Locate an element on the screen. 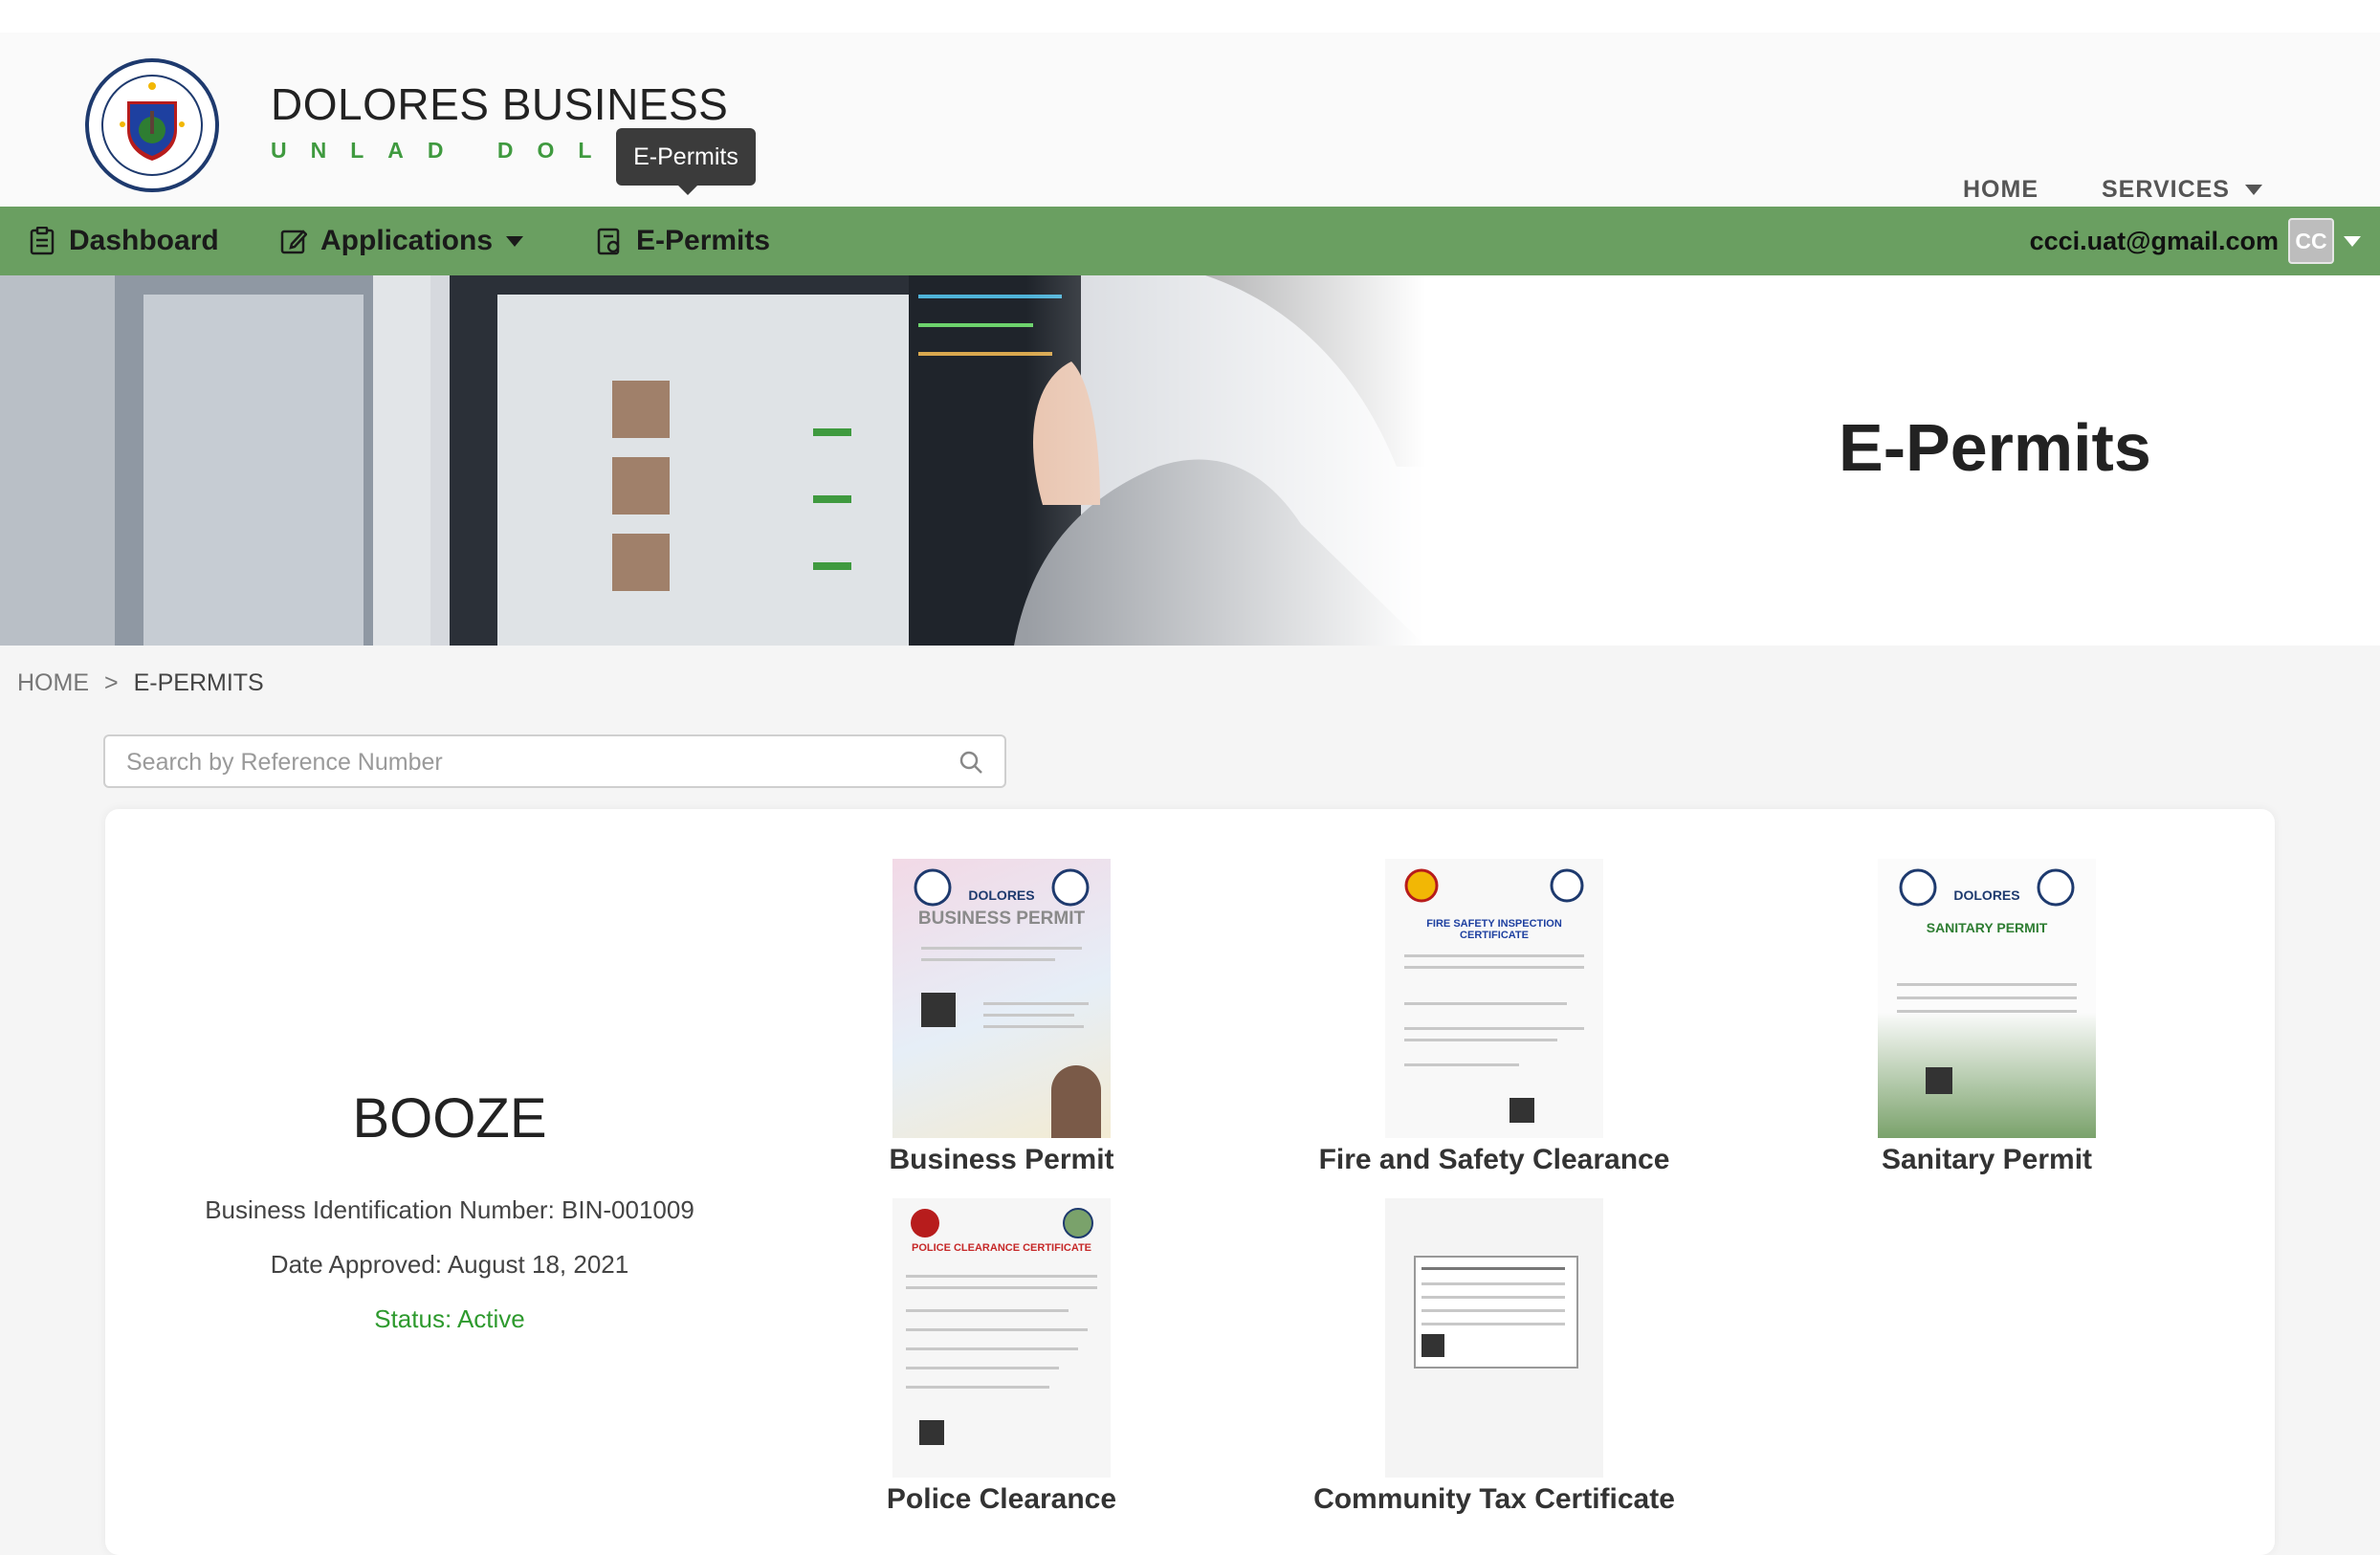 The width and height of the screenshot is (2380, 1555). nav-dashboard-label: Dashboard is located at coordinates (144, 240).